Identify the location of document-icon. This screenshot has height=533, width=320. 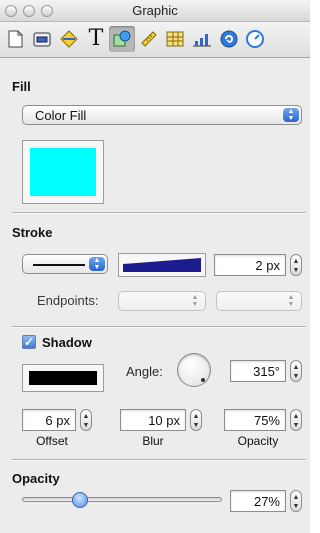
(15, 39).